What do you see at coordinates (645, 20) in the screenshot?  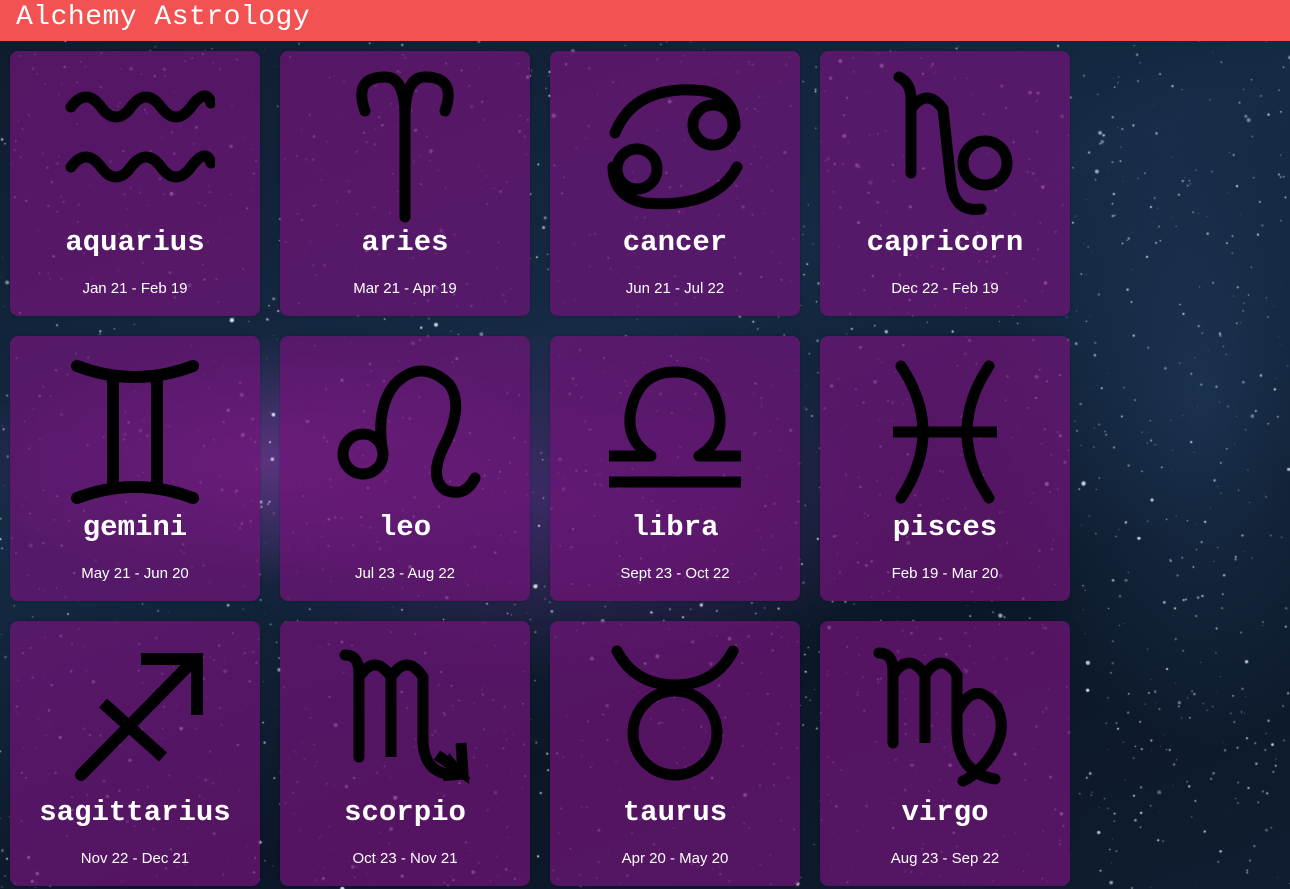 I see `header-bar: Alchemy Astrology` at bounding box center [645, 20].